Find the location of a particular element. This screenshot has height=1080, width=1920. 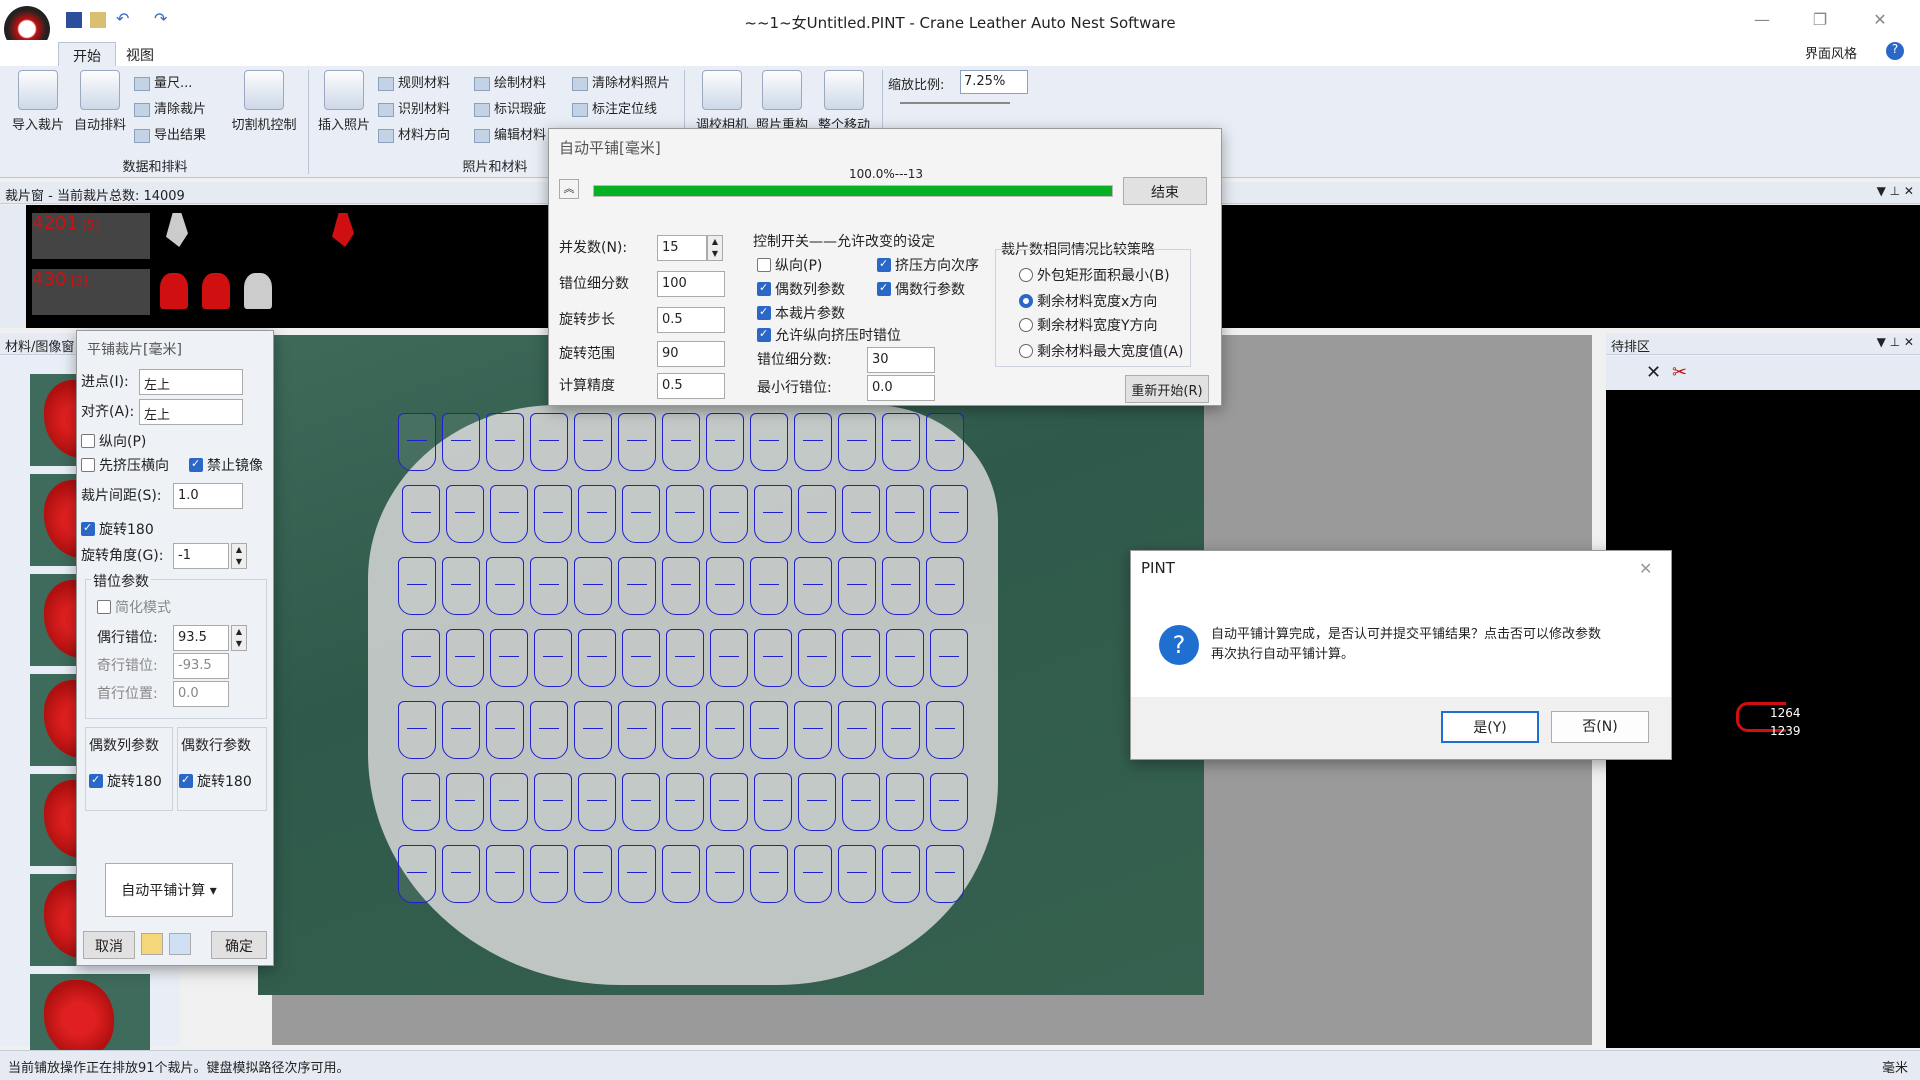

material-direction-button: 材料方向 is located at coordinates (414, 133).